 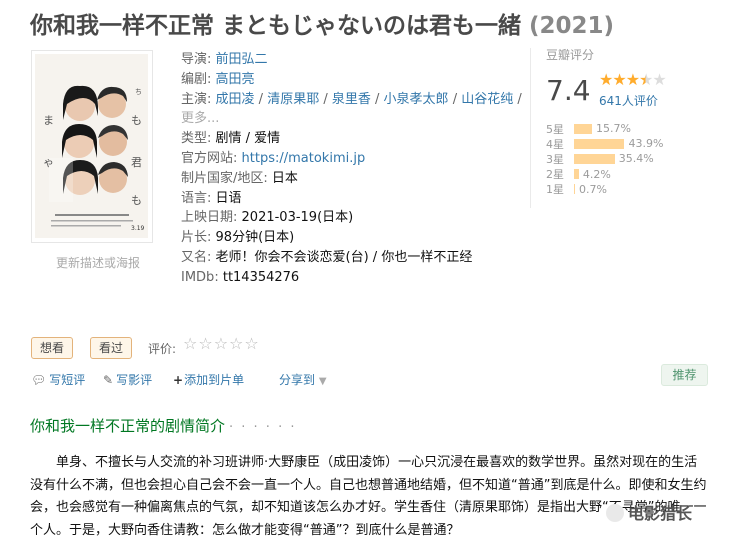 I want to click on poster-frame: ち ま も ゃ 君 も 3.19, so click(x=92, y=146).